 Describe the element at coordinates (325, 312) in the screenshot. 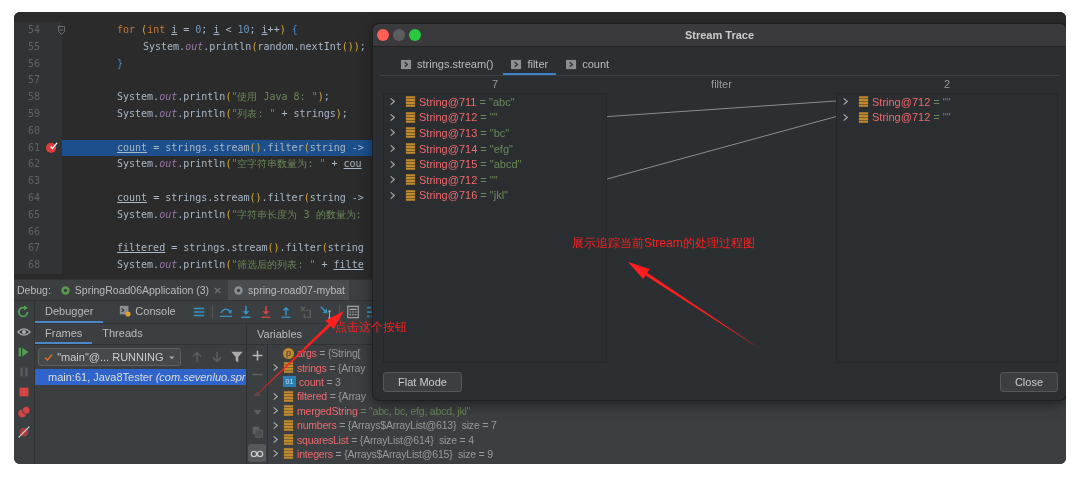

I see `run-to-cursor-icon` at that location.